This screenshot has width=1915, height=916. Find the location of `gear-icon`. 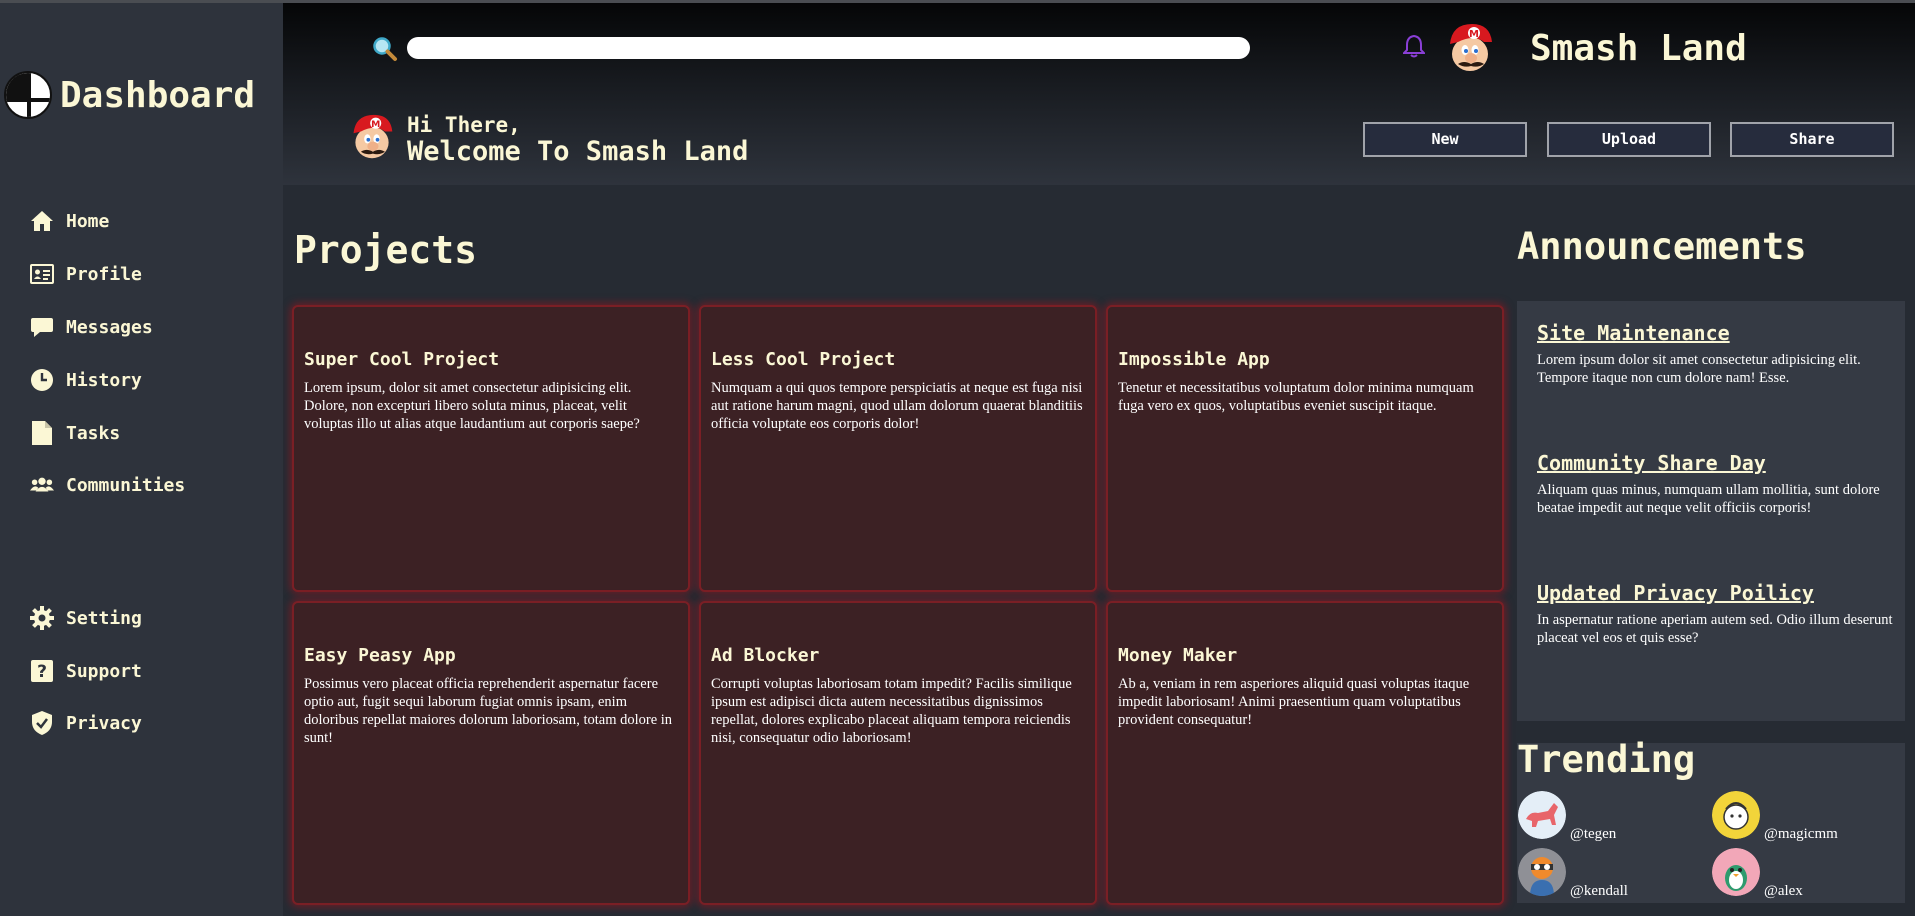

gear-icon is located at coordinates (42, 618).